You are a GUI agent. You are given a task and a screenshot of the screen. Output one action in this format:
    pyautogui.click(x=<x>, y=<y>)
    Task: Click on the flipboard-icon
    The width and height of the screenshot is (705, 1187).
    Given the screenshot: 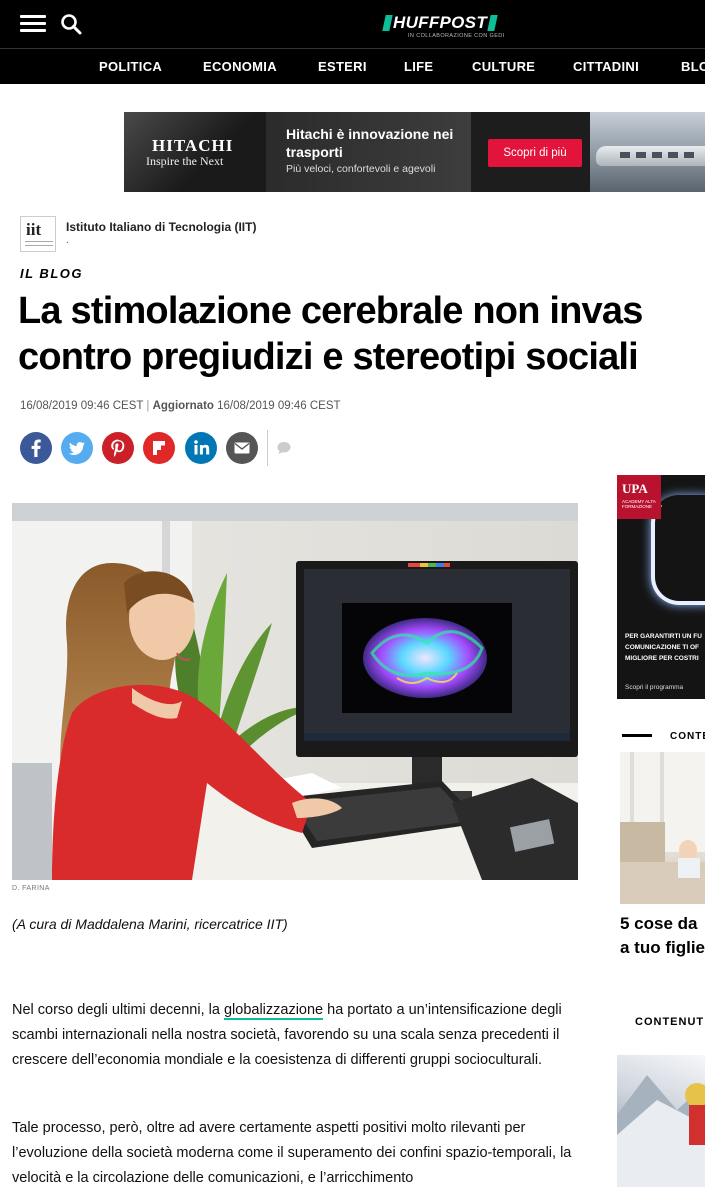 What is the action you would take?
    pyautogui.click(x=159, y=448)
    